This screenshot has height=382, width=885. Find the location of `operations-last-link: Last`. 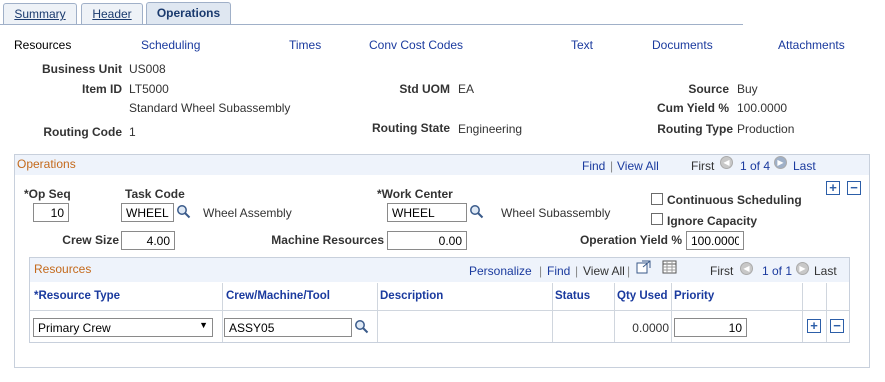

operations-last-link: Last is located at coordinates (804, 166).